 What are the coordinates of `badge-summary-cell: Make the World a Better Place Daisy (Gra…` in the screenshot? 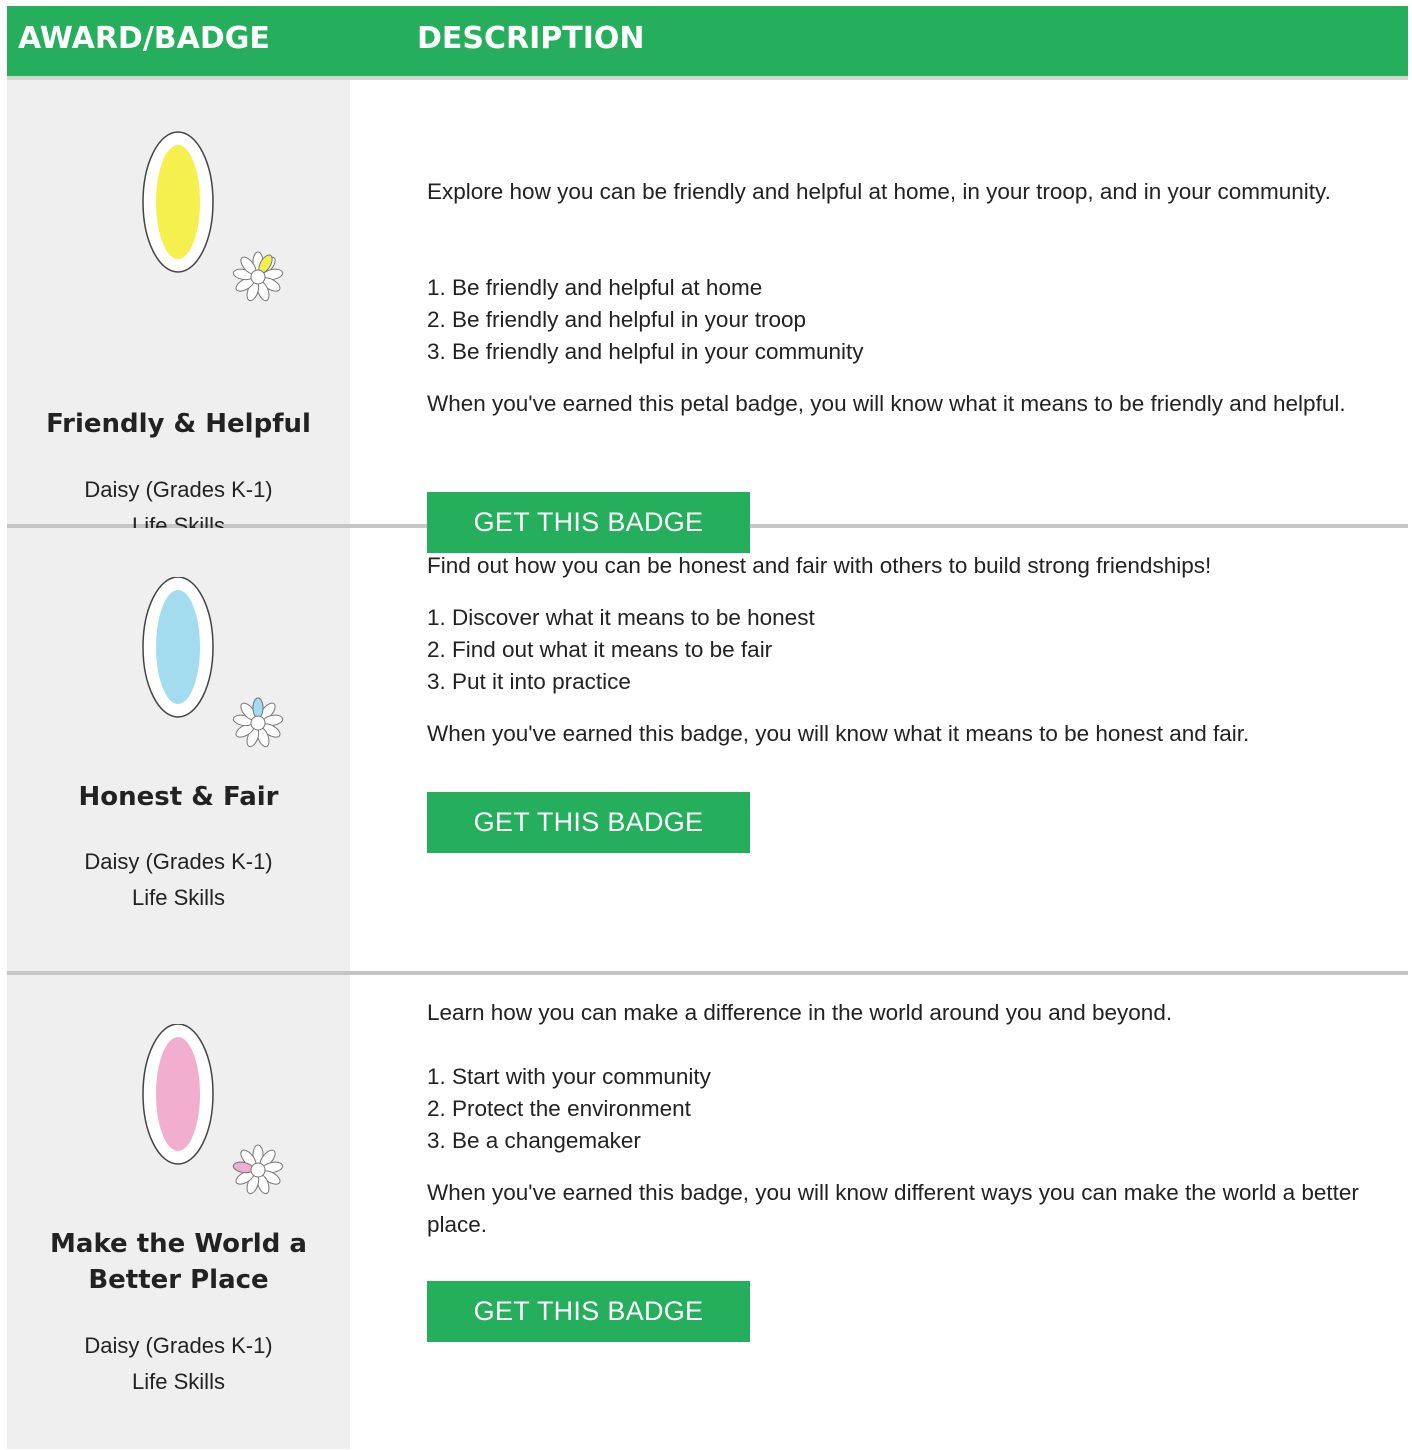 It's located at (178, 1212).